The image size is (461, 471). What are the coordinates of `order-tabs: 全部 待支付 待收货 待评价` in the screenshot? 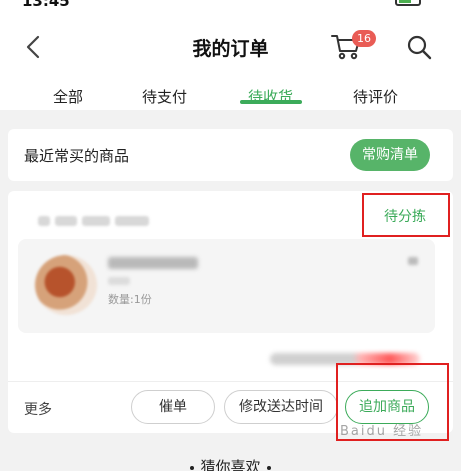 It's located at (230, 101).